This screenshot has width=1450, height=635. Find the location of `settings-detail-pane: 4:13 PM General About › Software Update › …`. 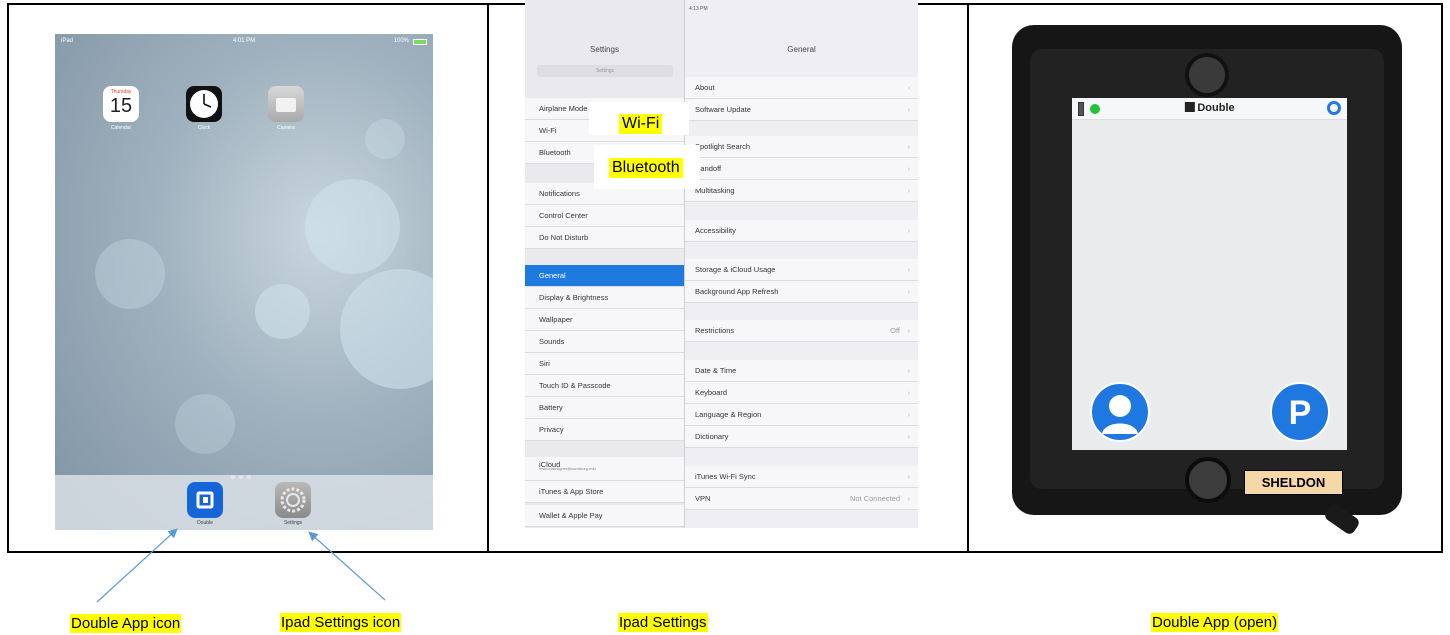

settings-detail-pane: 4:13 PM General About › Software Update › … is located at coordinates (801, 264).